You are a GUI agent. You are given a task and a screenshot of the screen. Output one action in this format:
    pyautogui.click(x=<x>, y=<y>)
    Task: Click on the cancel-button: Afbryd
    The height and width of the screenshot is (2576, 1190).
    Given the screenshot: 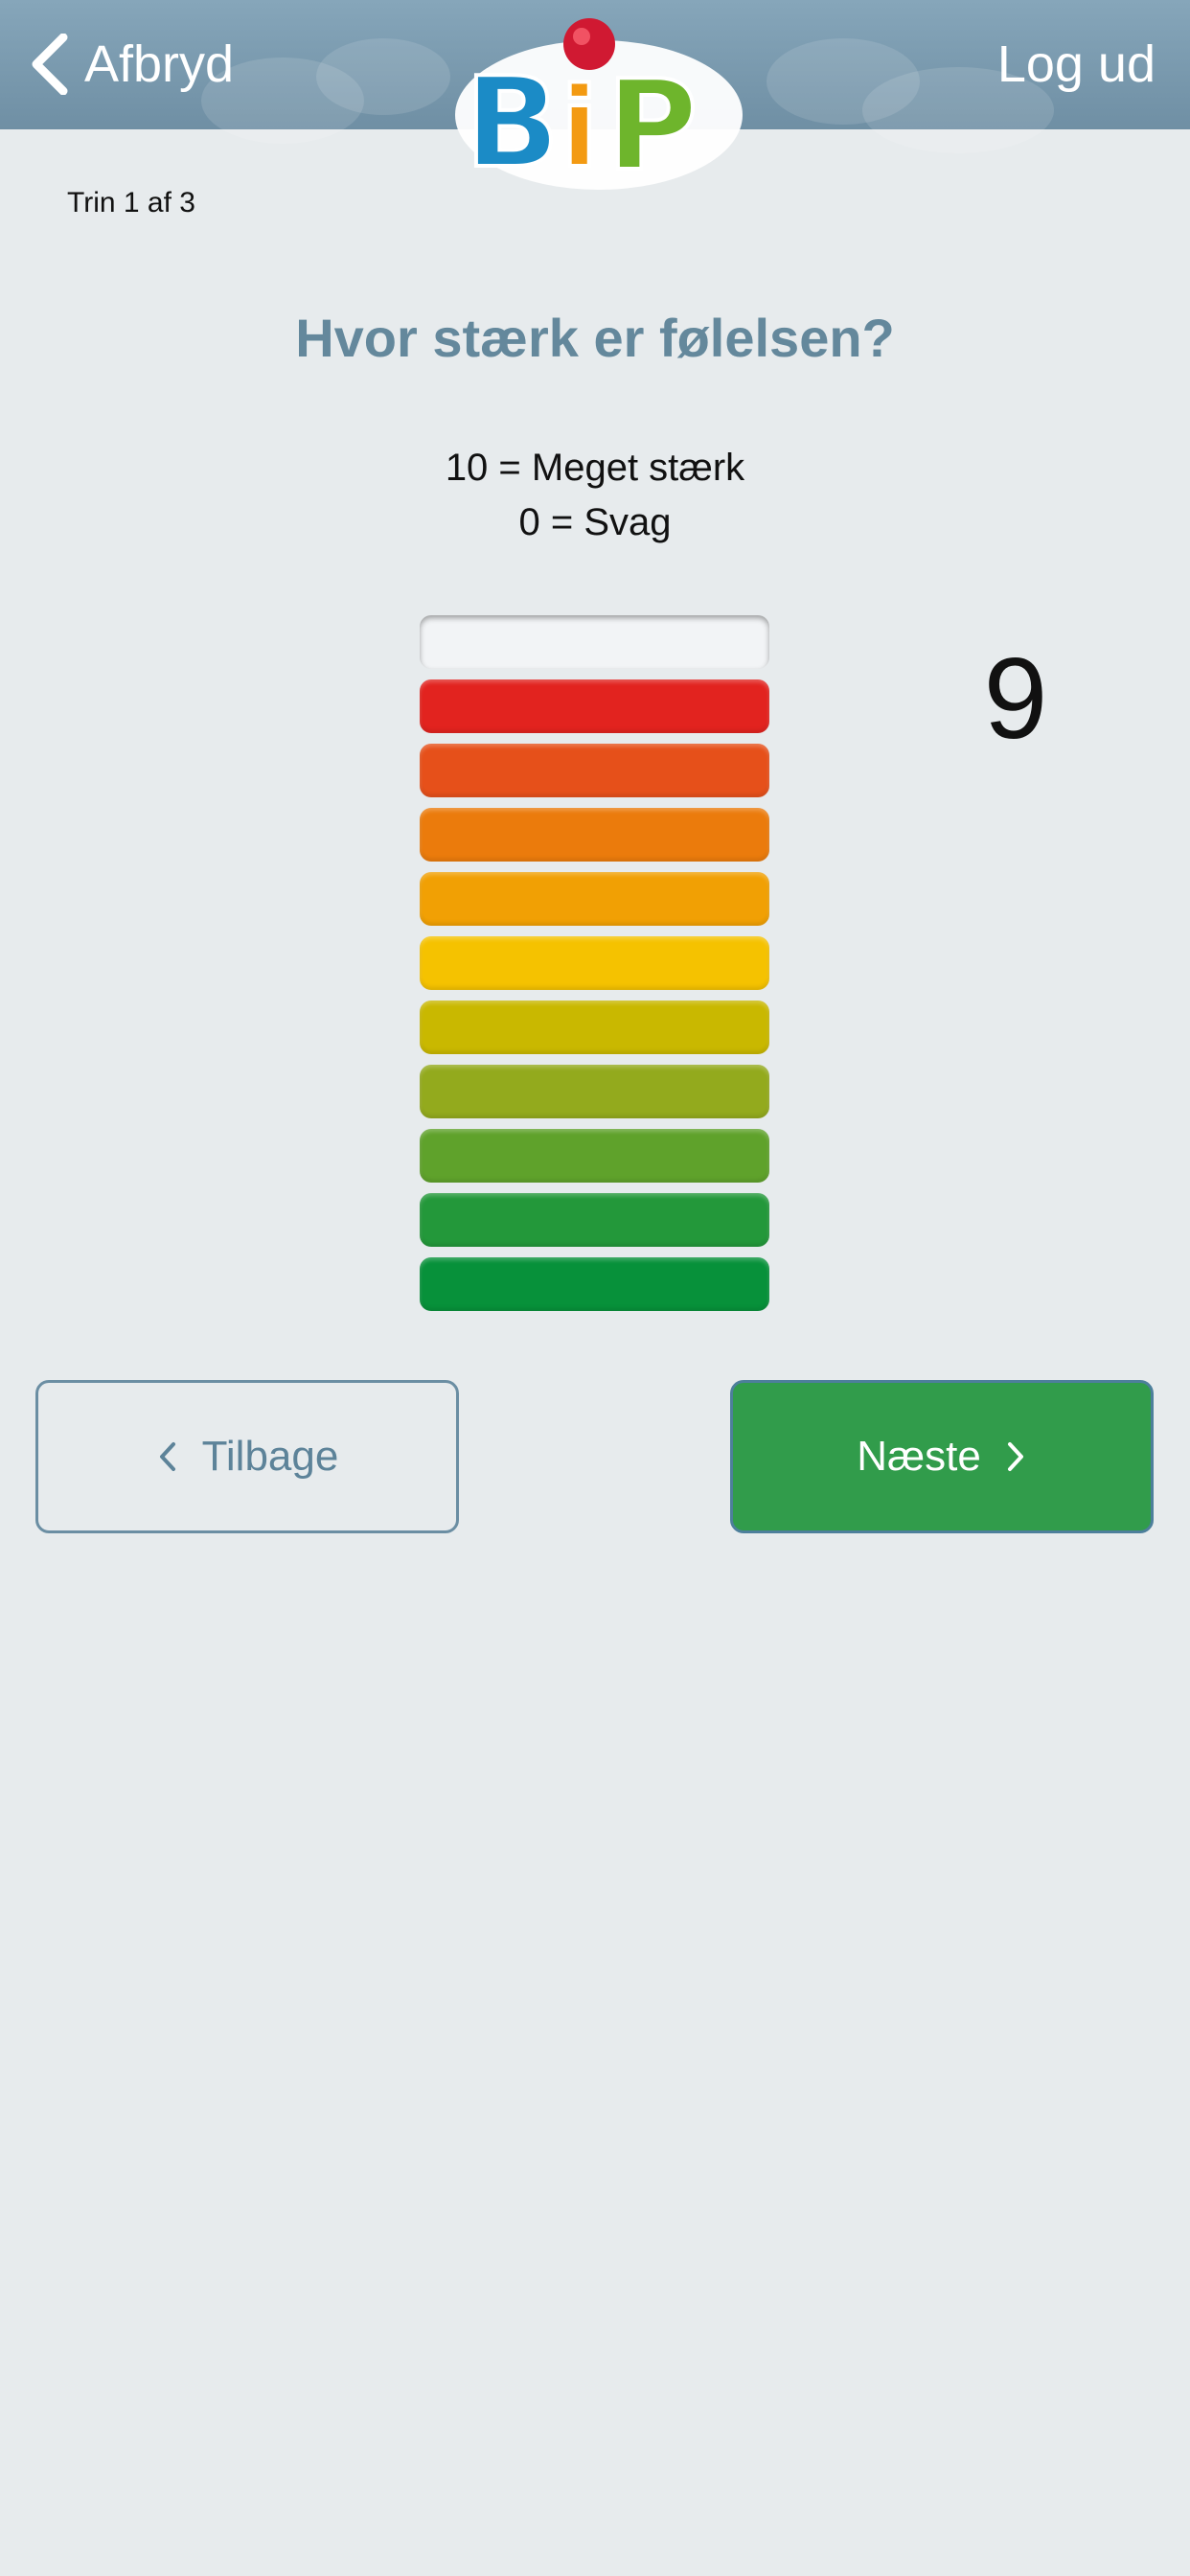 What is the action you would take?
    pyautogui.click(x=132, y=64)
    